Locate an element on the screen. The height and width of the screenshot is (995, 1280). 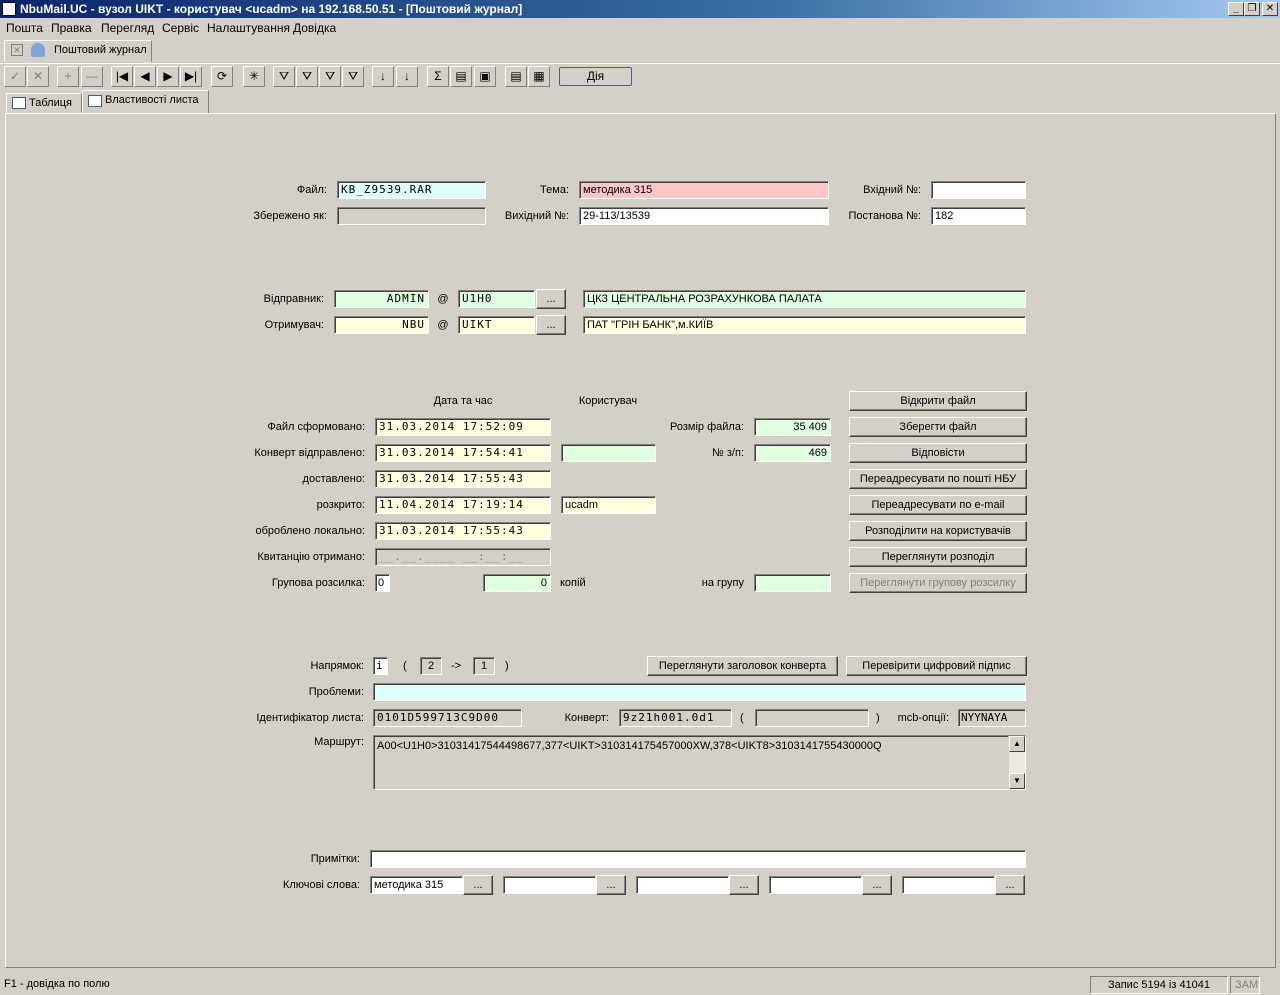
sum-button: Σ is located at coordinates (438, 76).